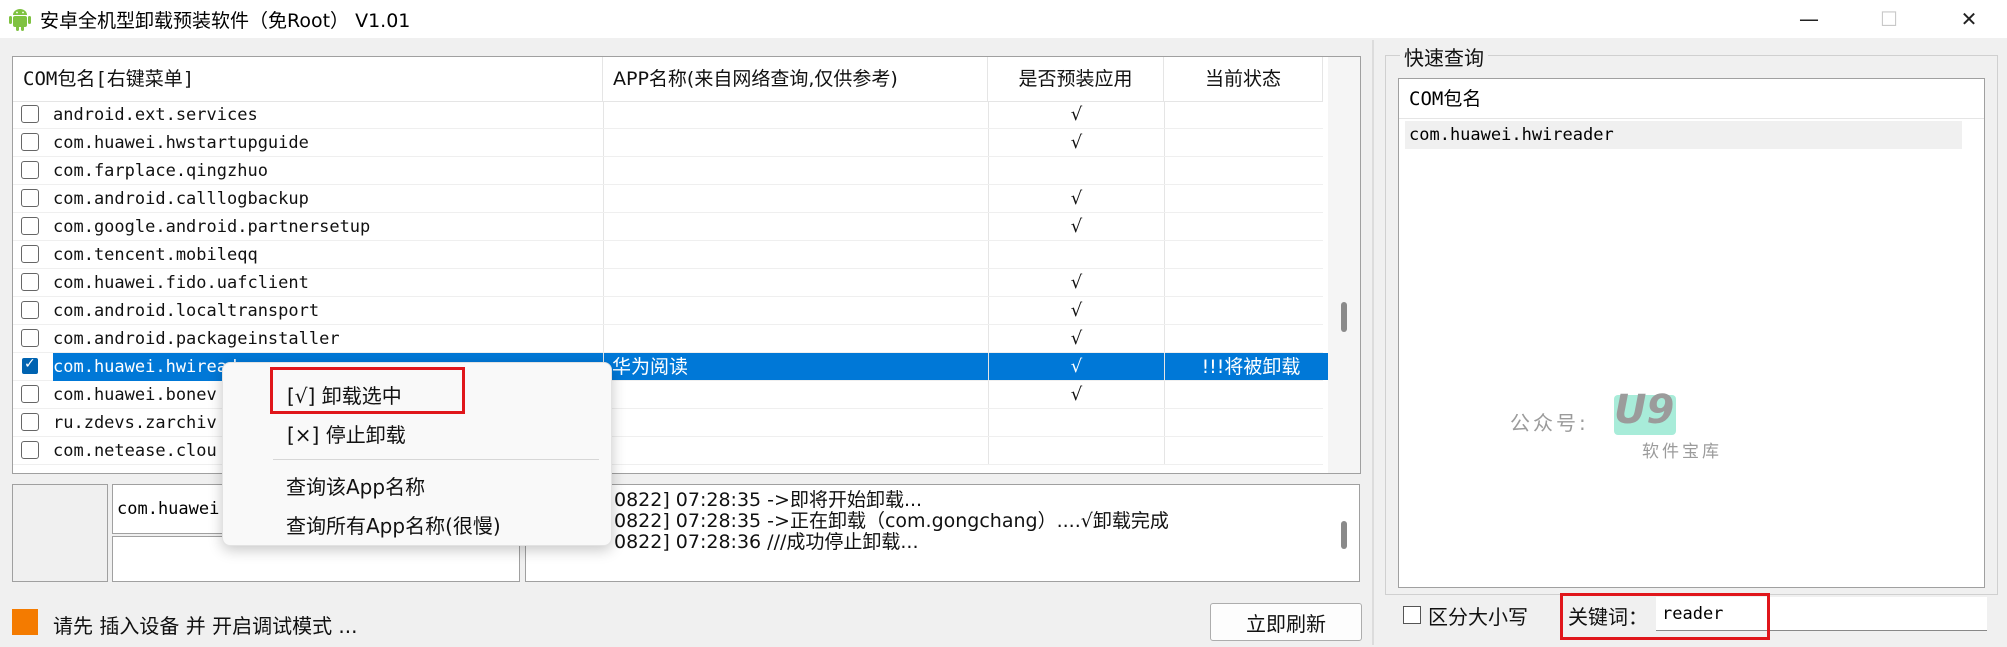 The height and width of the screenshot is (647, 2007). What do you see at coordinates (1243, 79) in the screenshot?
I see `column-header-status: 当前状态` at bounding box center [1243, 79].